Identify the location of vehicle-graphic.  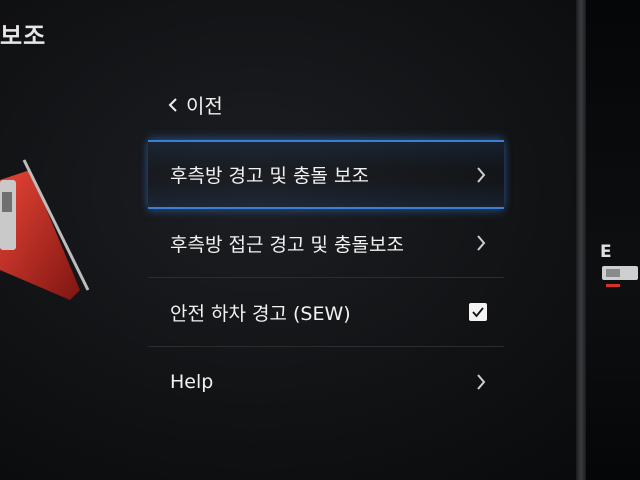
(45, 229).